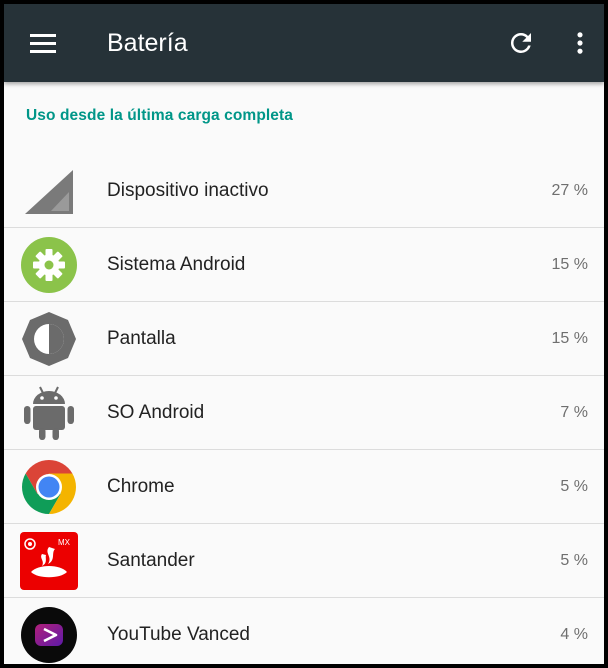 This screenshot has height=668, width=608. Describe the element at coordinates (49, 487) in the screenshot. I see `chrome-icon` at that location.